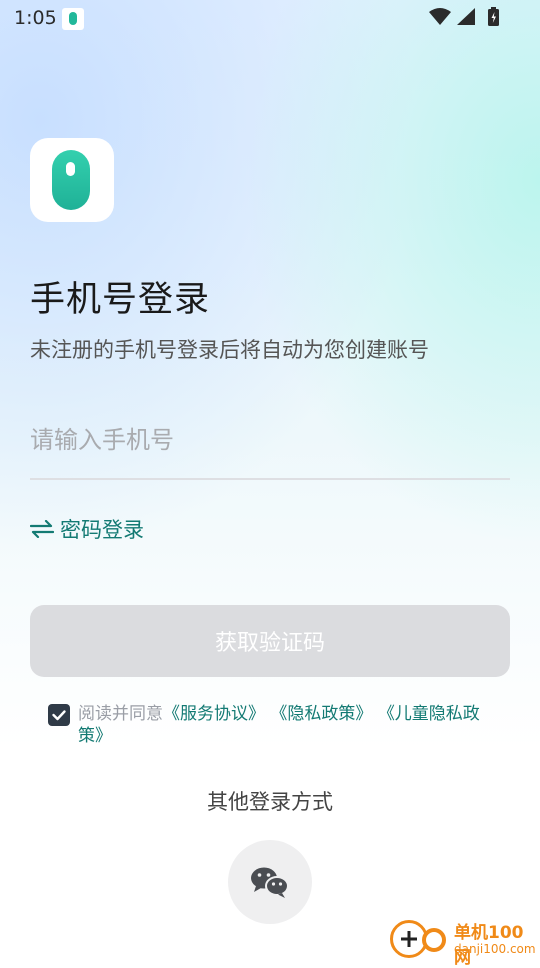 The width and height of the screenshot is (540, 968). I want to click on page-title: 手机号登录, so click(120, 300).